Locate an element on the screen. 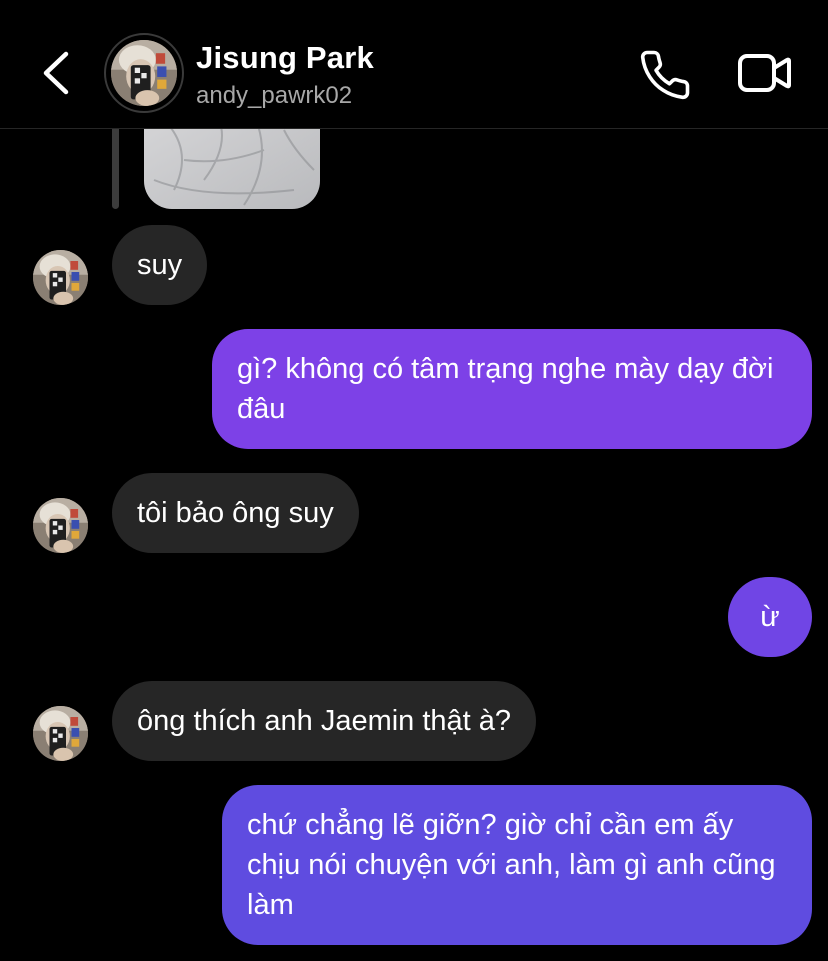 The height and width of the screenshot is (961, 828). message-bubble-received: ông thích anh Jaemin thật à? is located at coordinates (324, 721).